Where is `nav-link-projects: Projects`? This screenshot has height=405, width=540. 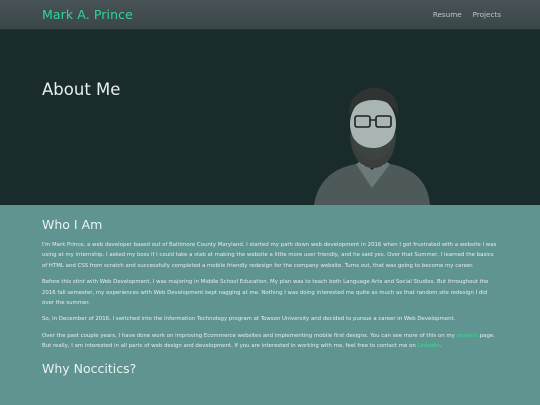 nav-link-projects: Projects is located at coordinates (487, 14).